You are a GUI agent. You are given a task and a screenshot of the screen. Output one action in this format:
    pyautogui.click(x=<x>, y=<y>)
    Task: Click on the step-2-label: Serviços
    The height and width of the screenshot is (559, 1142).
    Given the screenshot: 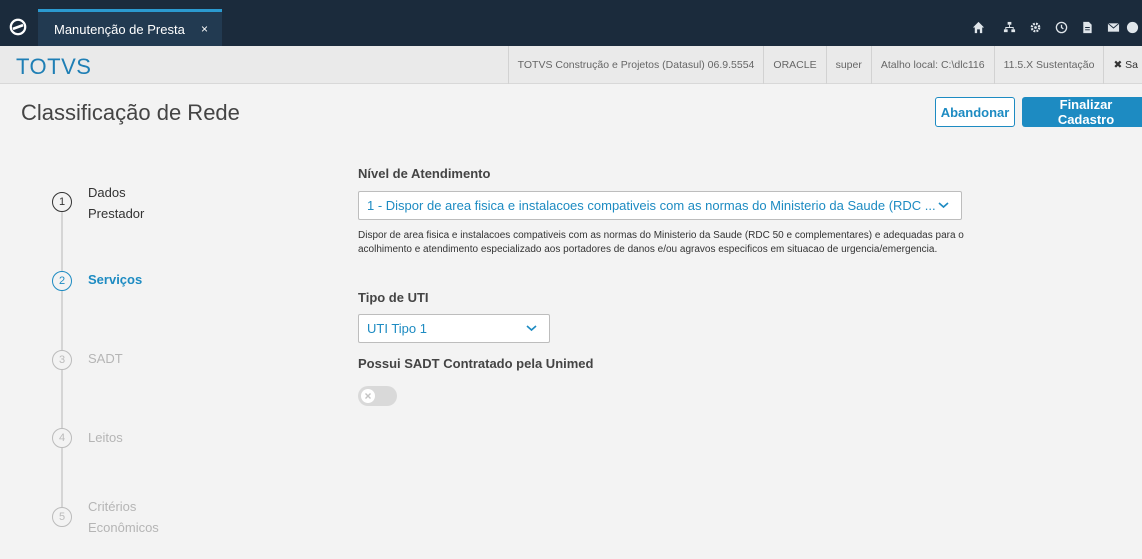 What is the action you would take?
    pyautogui.click(x=115, y=279)
    